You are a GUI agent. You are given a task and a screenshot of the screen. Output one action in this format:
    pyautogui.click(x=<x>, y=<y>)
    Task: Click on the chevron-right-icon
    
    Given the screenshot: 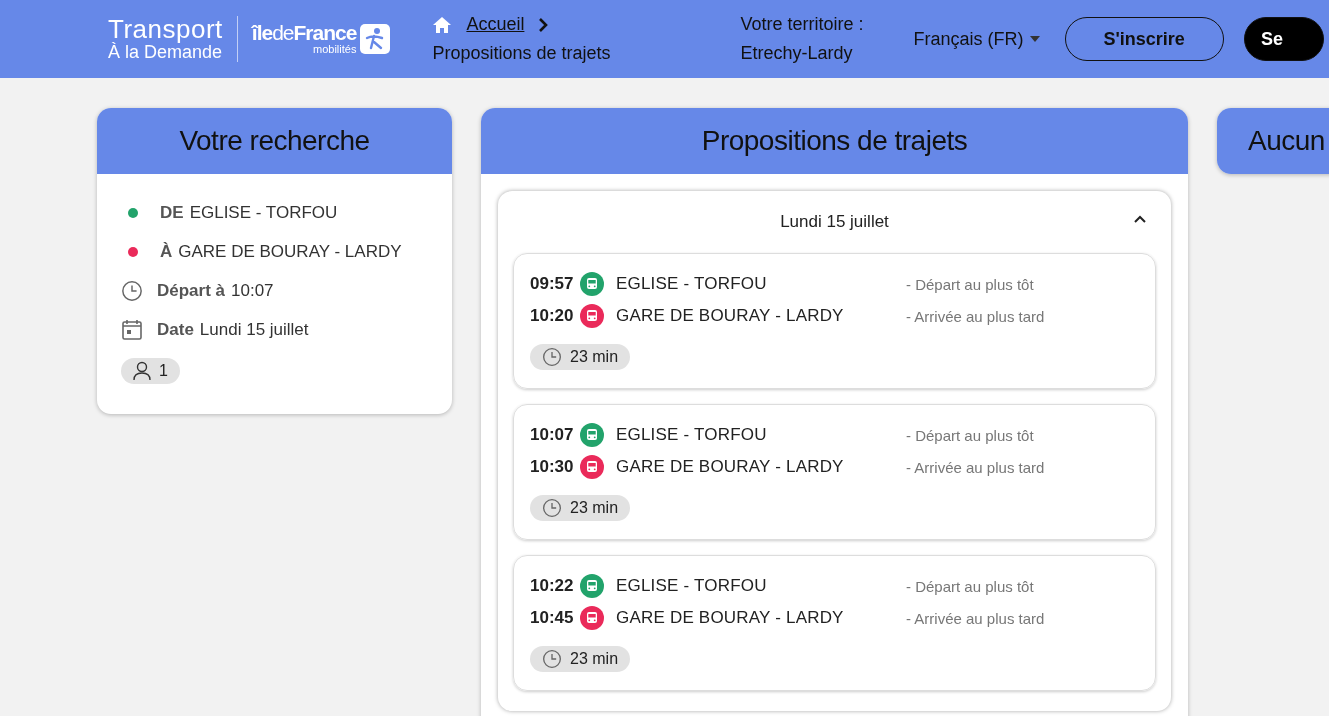 What is the action you would take?
    pyautogui.click(x=543, y=24)
    